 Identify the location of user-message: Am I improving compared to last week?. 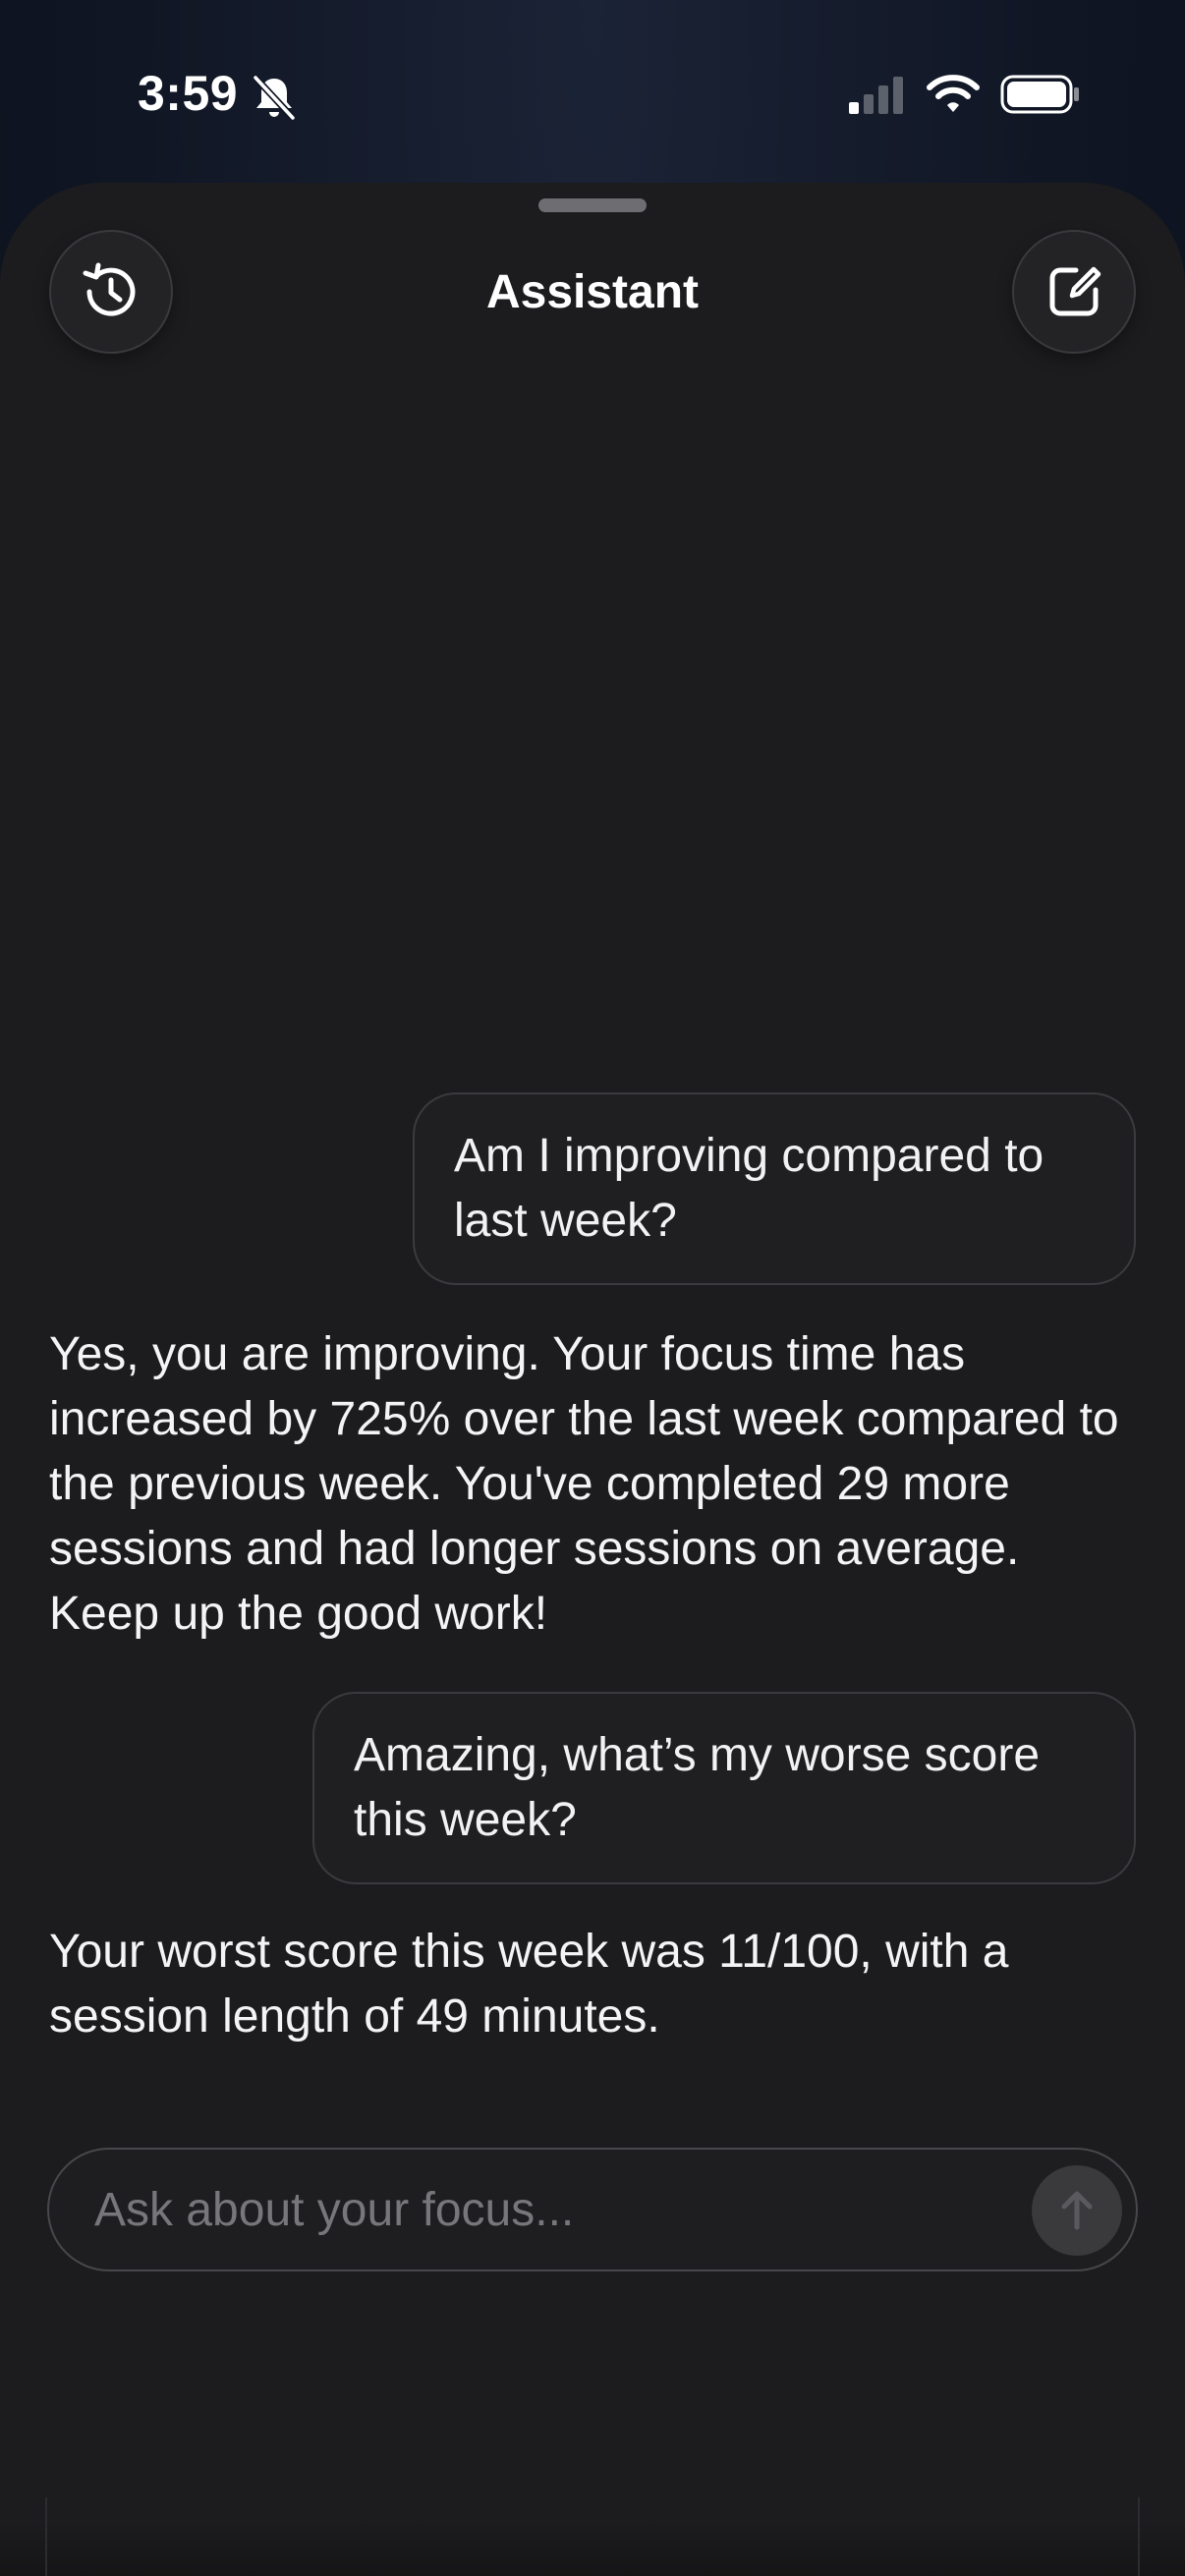
(775, 1188).